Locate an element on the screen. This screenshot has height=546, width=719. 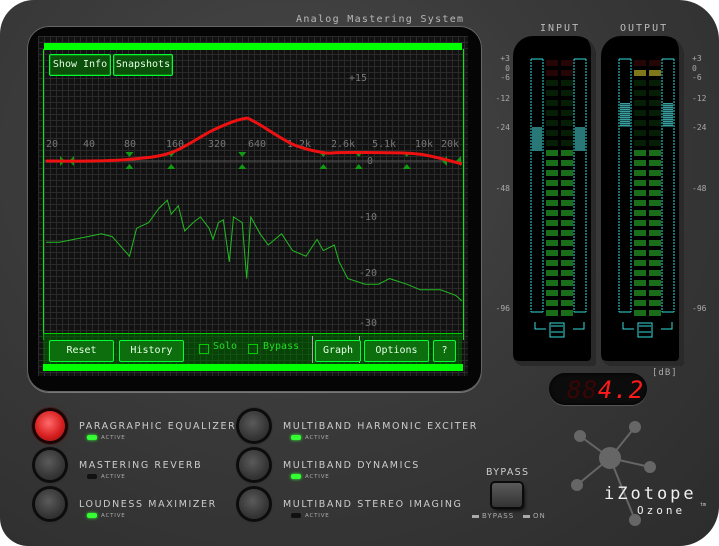
module-button-multiband-dynamics is located at coordinates (254, 465).